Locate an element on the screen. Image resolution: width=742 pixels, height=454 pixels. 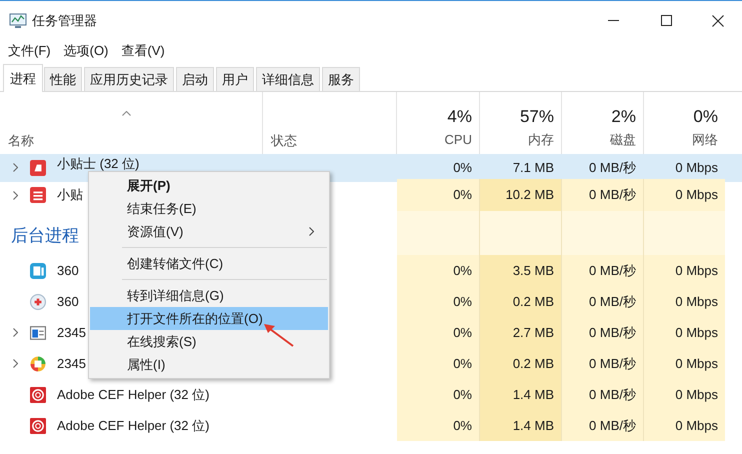
menu-item: 资源值(V) is located at coordinates (209, 231).